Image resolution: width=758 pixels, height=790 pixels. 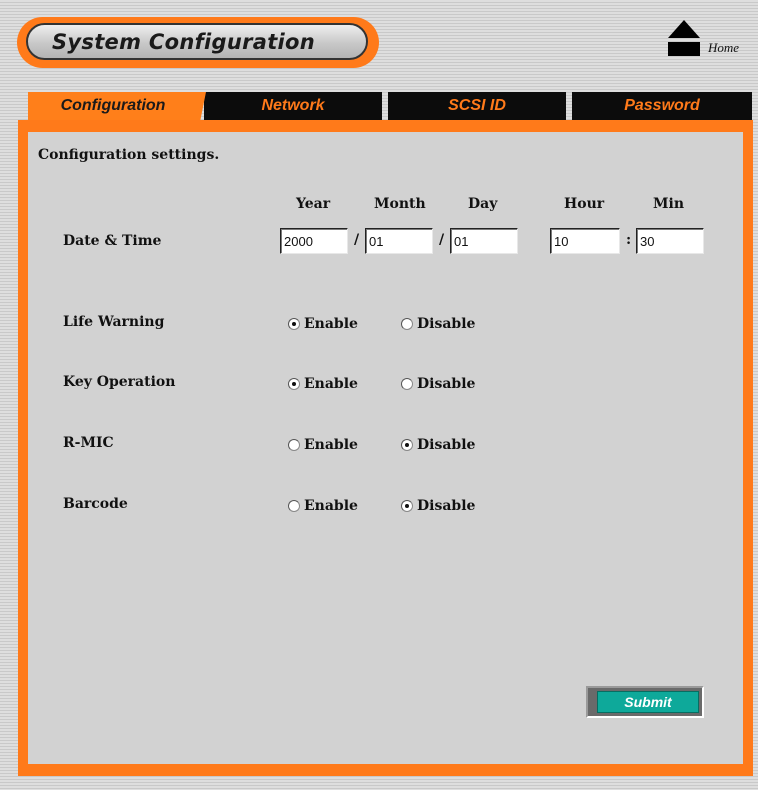 I want to click on year-input, so click(x=314, y=241).